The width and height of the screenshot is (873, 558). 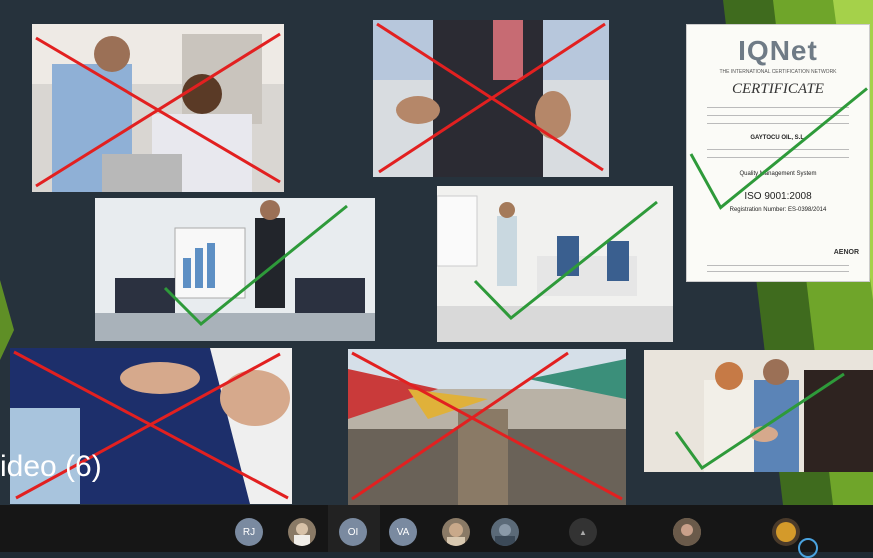 What do you see at coordinates (353, 532) in the screenshot?
I see `participant-avatar: OI` at bounding box center [353, 532].